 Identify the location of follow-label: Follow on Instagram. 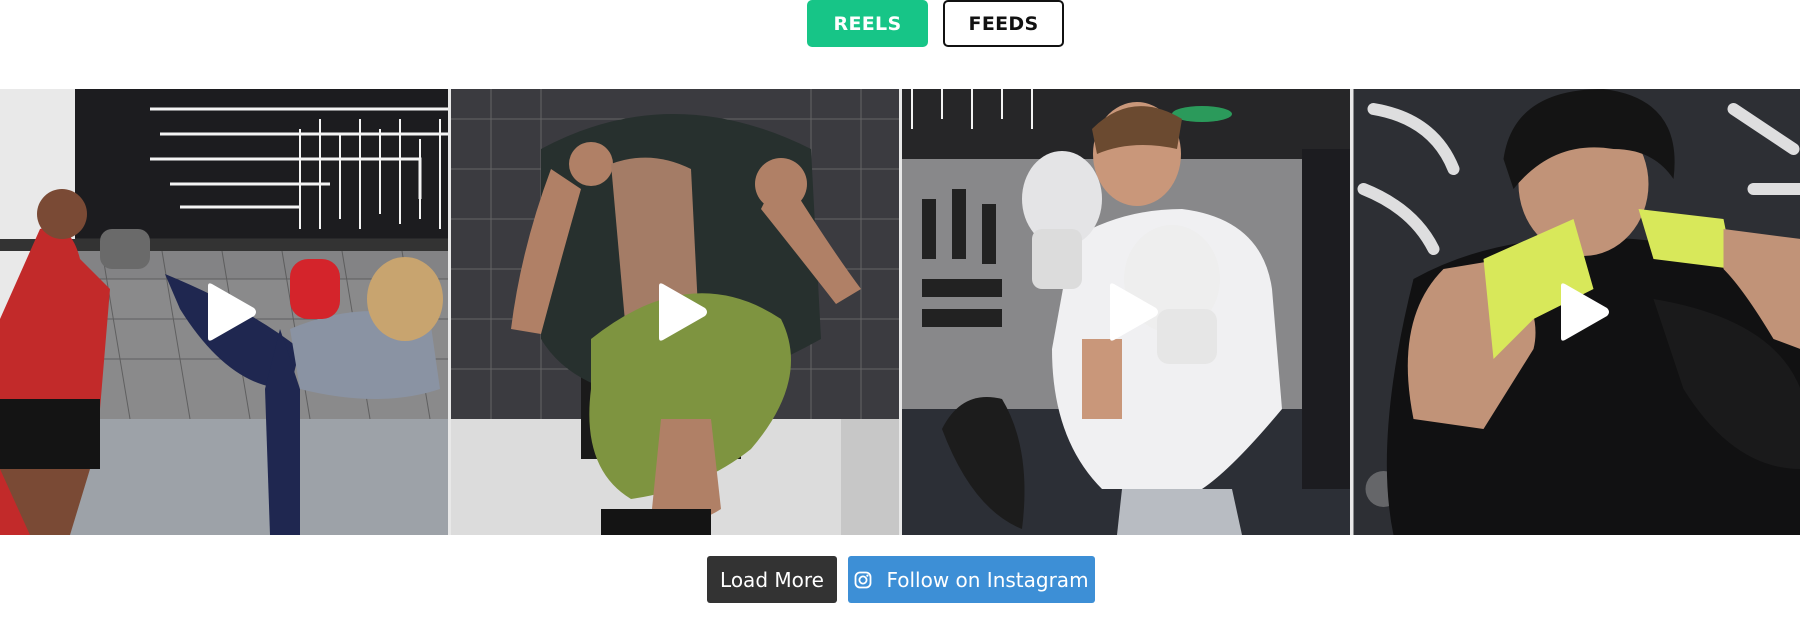
(987, 579).